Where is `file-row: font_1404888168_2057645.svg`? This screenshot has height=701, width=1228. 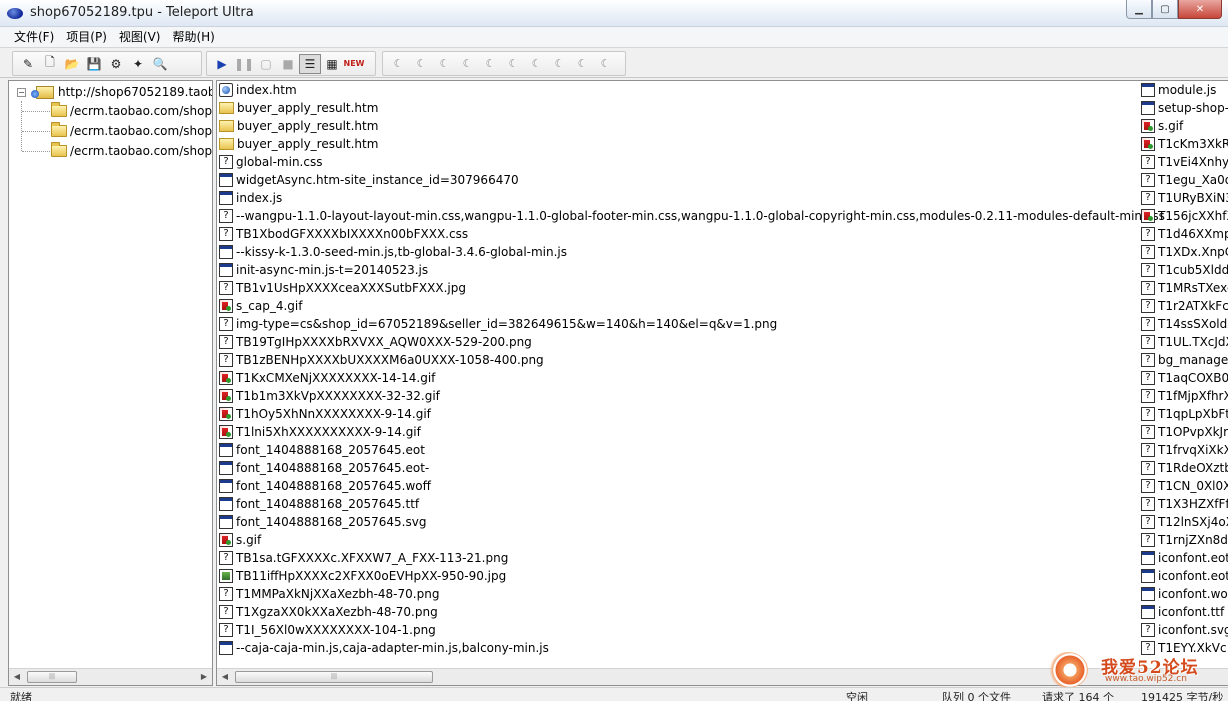
file-row: font_1404888168_2057645.svg is located at coordinates (678, 522).